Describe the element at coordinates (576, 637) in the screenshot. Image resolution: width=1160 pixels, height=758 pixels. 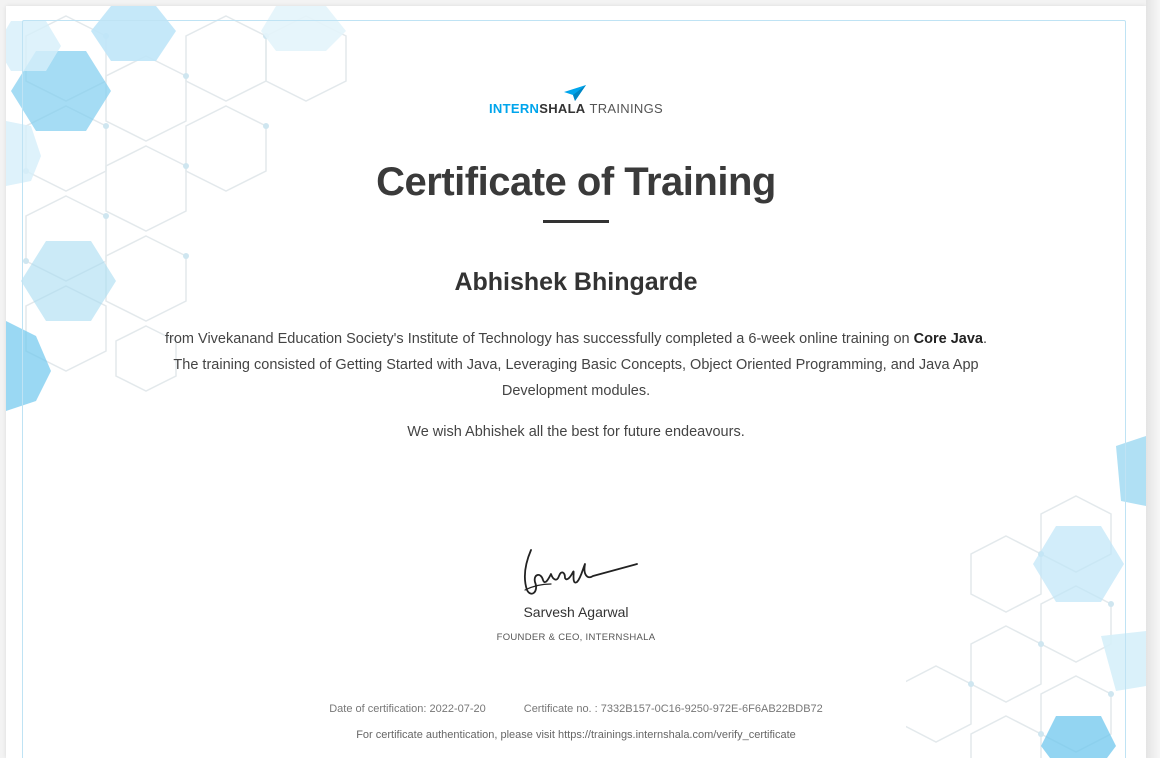
I see `signer-title: FOUNDER & CEO, INTERNSHALA` at that location.